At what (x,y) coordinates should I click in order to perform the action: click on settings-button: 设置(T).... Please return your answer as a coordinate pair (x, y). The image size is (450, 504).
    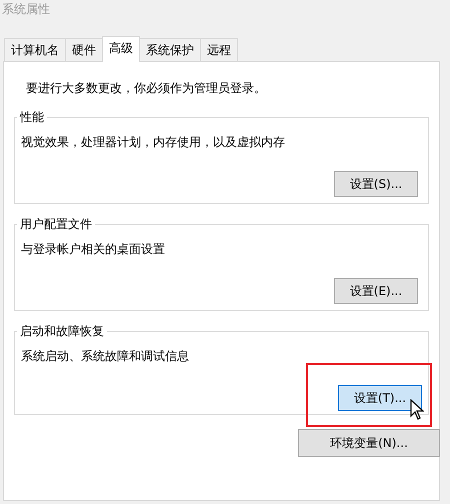
    Looking at the image, I should click on (380, 398).